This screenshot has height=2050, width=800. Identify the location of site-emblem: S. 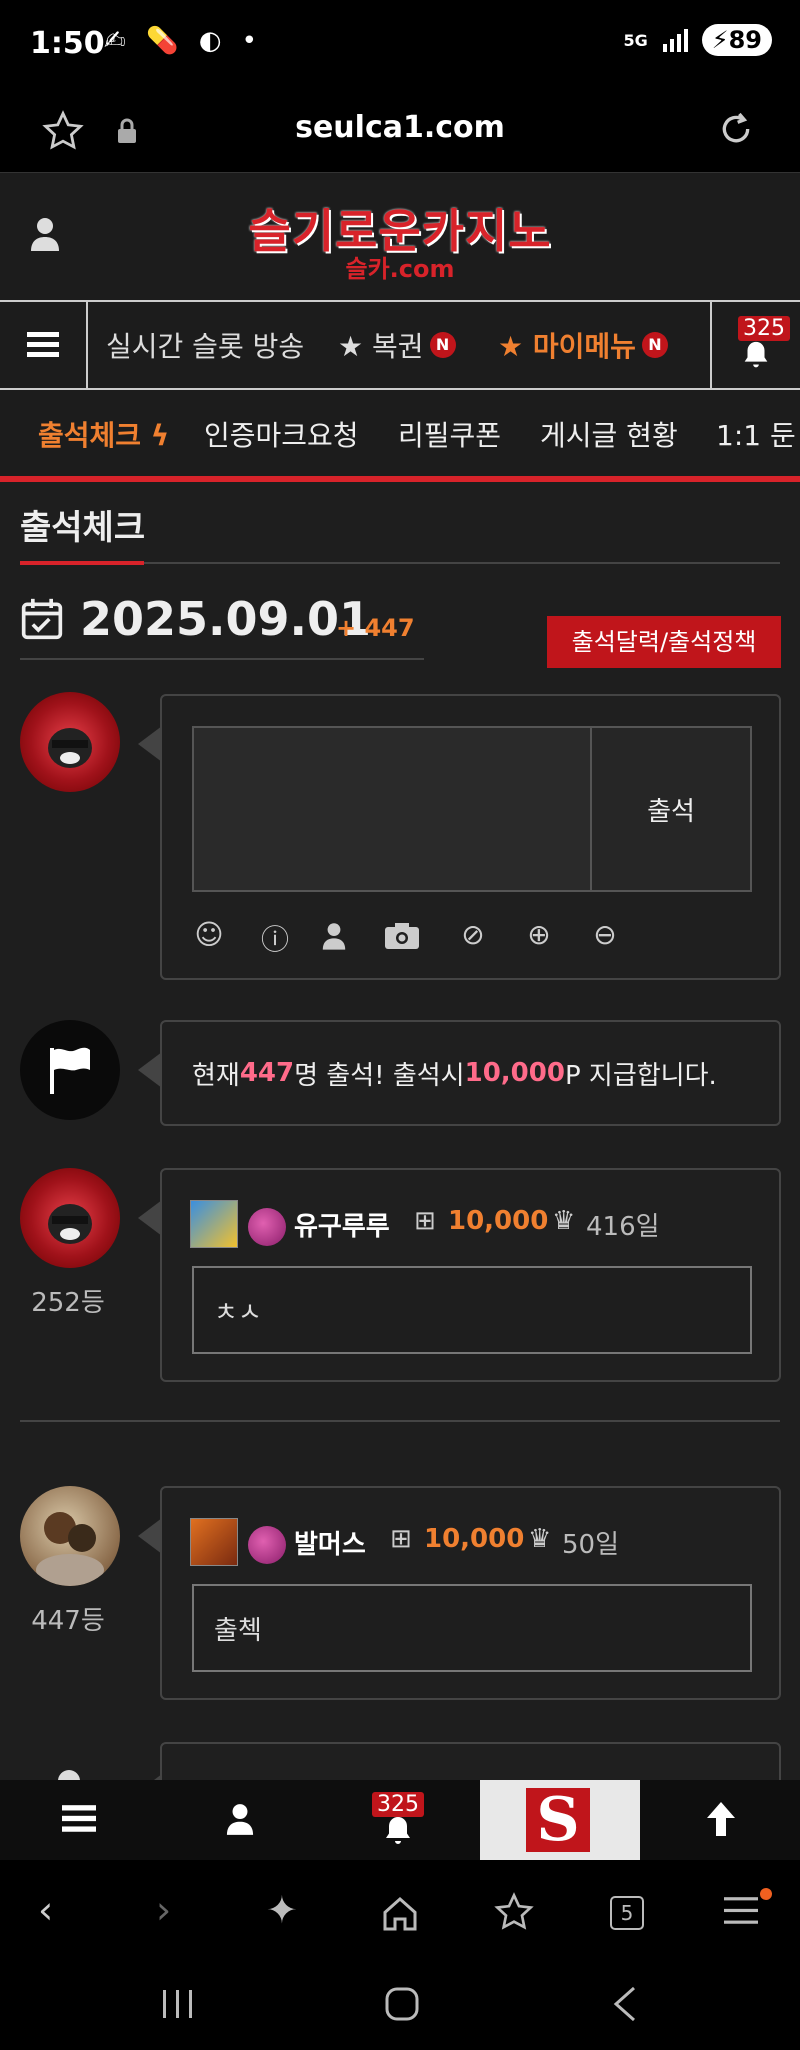
(560, 1820).